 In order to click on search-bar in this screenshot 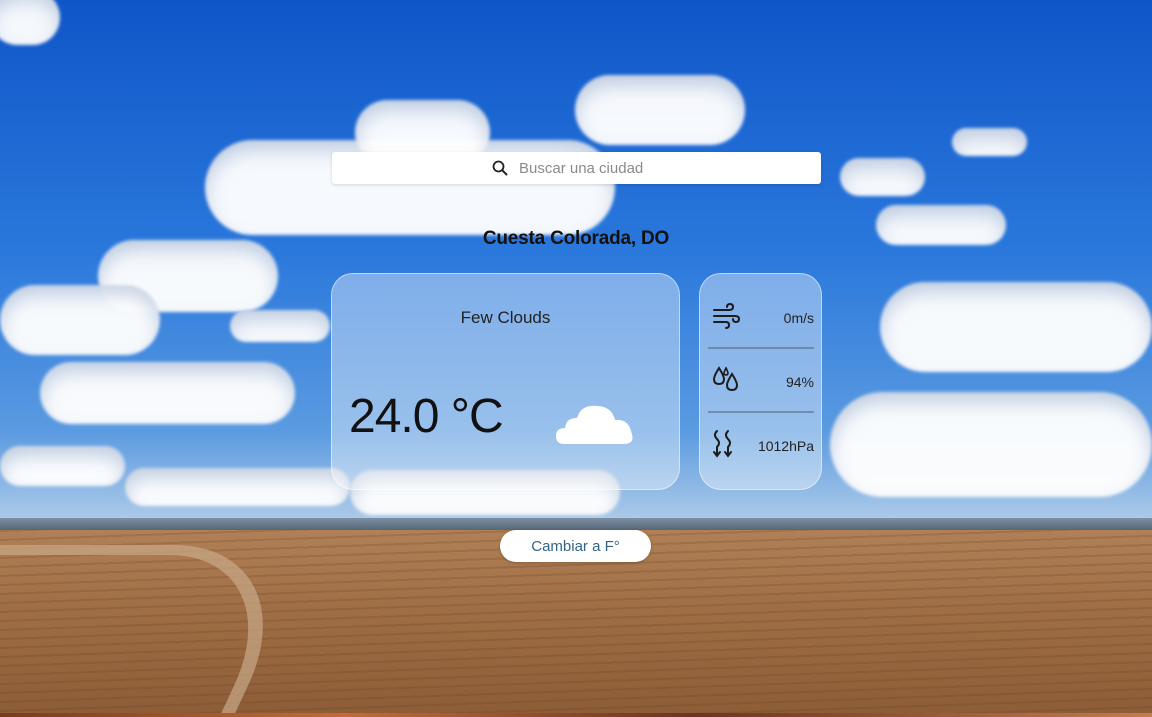, I will do `click(576, 168)`.